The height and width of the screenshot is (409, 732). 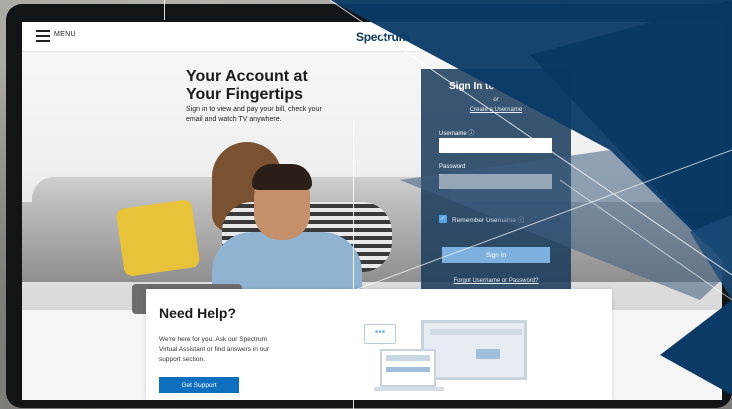 I want to click on get-support-button: Get Support, so click(x=199, y=385).